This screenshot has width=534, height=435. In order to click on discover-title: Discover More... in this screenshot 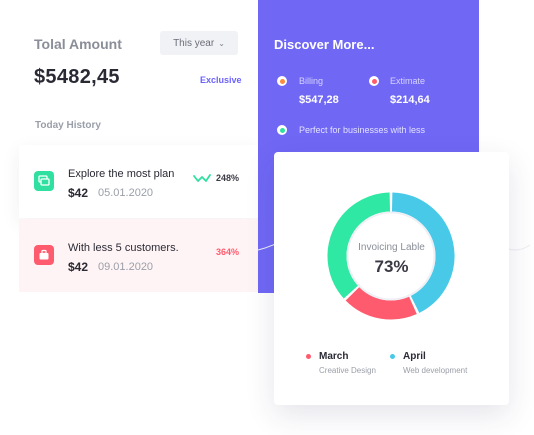, I will do `click(324, 44)`.